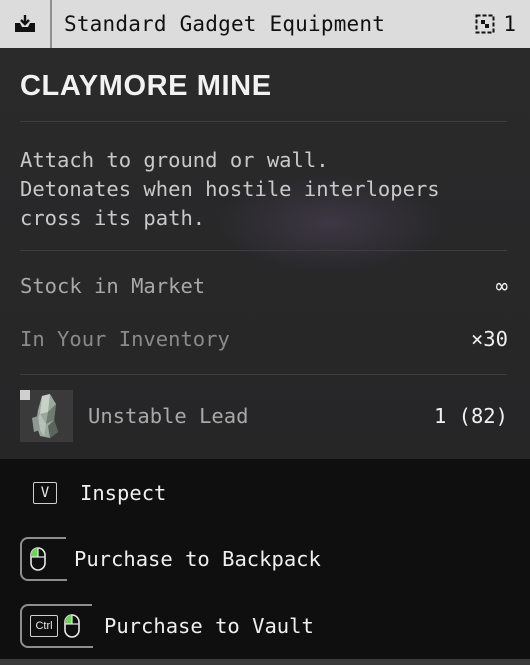 Image resolution: width=530 pixels, height=665 pixels. I want to click on inspect-action: V Inspect, so click(99, 493).